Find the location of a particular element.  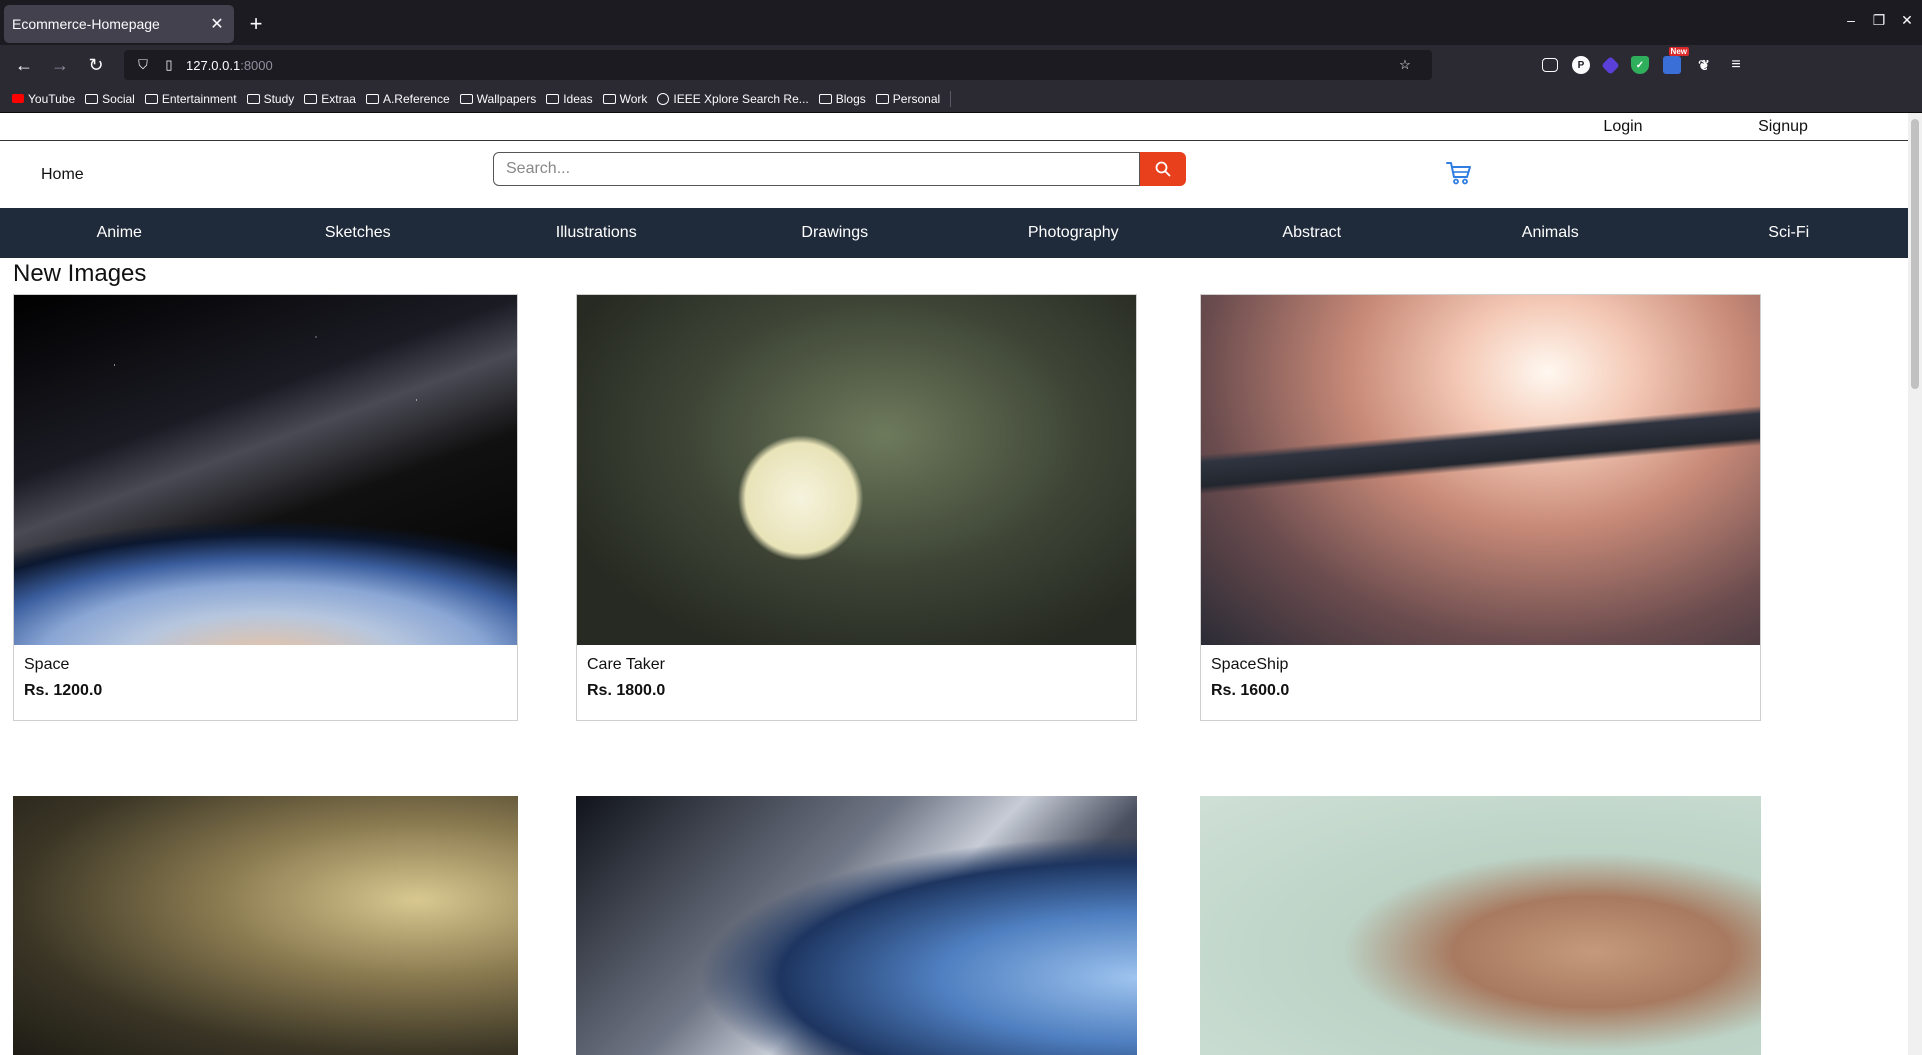

search-form is located at coordinates (839, 169).